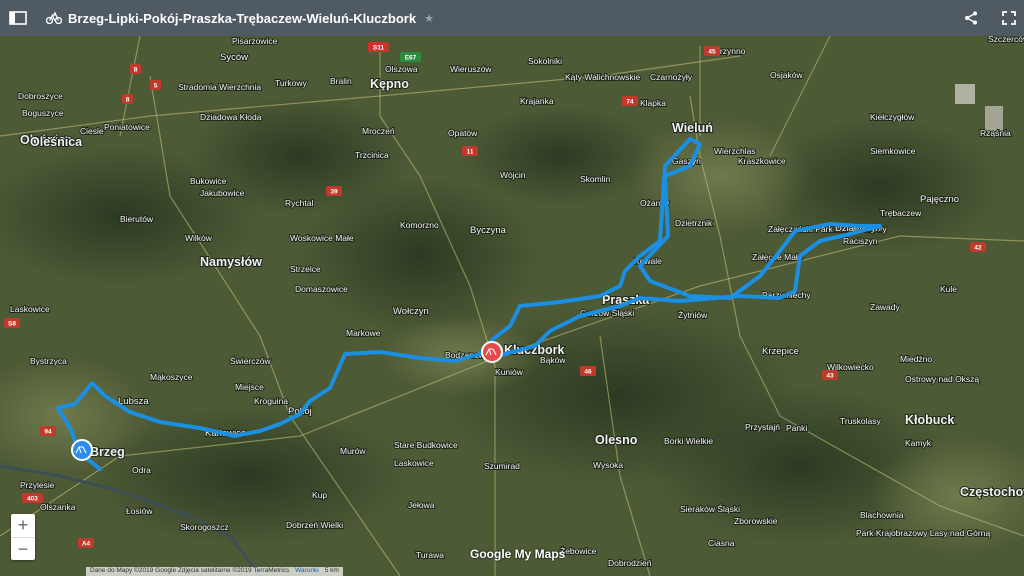 This screenshot has height=576, width=1024. Describe the element at coordinates (222, 193) in the screenshot. I see `place-label: Jakubowice` at that location.